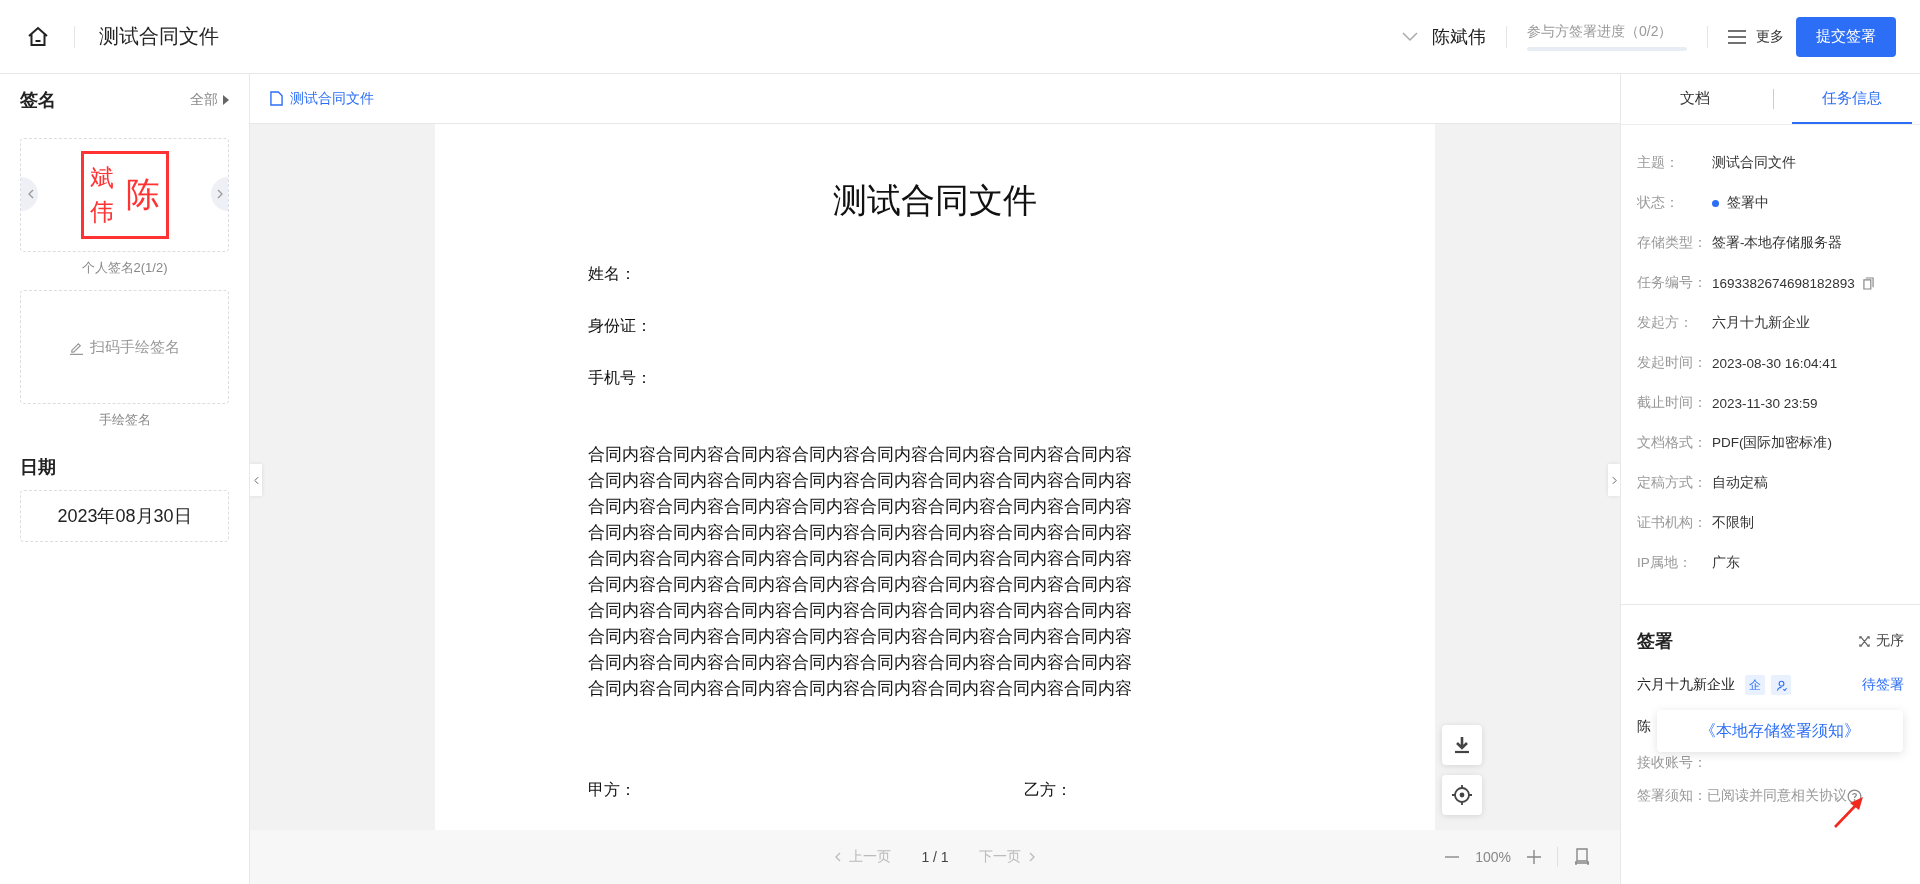  I want to click on all-link: 全部, so click(209, 100).